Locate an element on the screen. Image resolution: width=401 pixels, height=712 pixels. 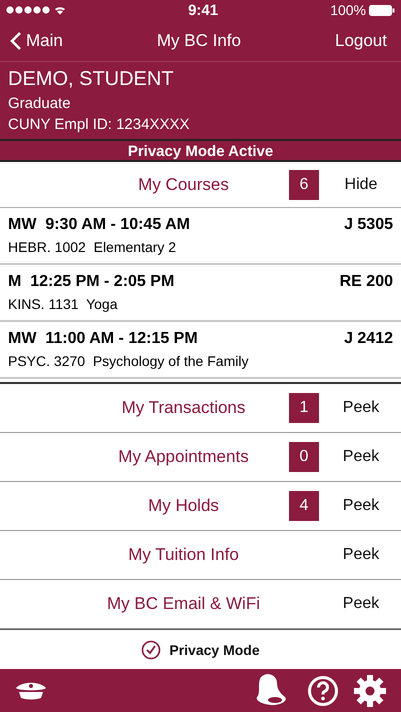
section-title: My Holds is located at coordinates (183, 506).